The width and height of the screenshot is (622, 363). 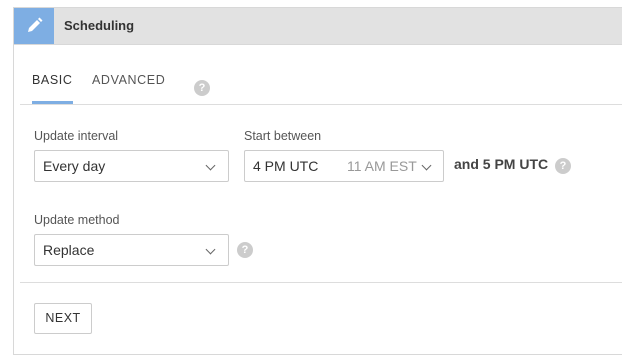 What do you see at coordinates (344, 166) in the screenshot?
I see `start-time-select: 4 PM UTC 11 AM EST` at bounding box center [344, 166].